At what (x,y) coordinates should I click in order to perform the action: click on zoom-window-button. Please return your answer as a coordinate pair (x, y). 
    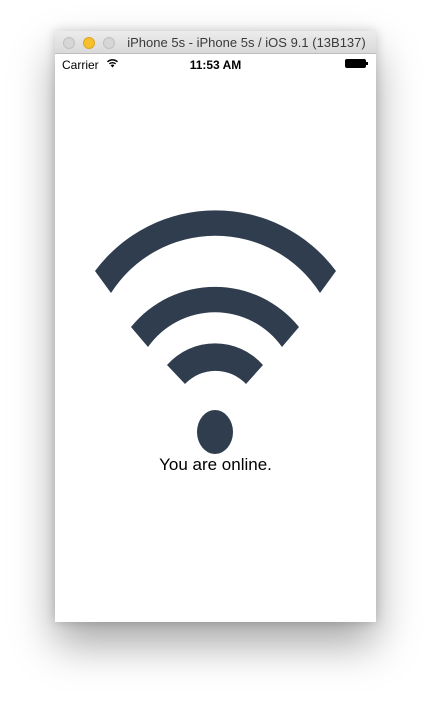
    Looking at the image, I should click on (109, 43).